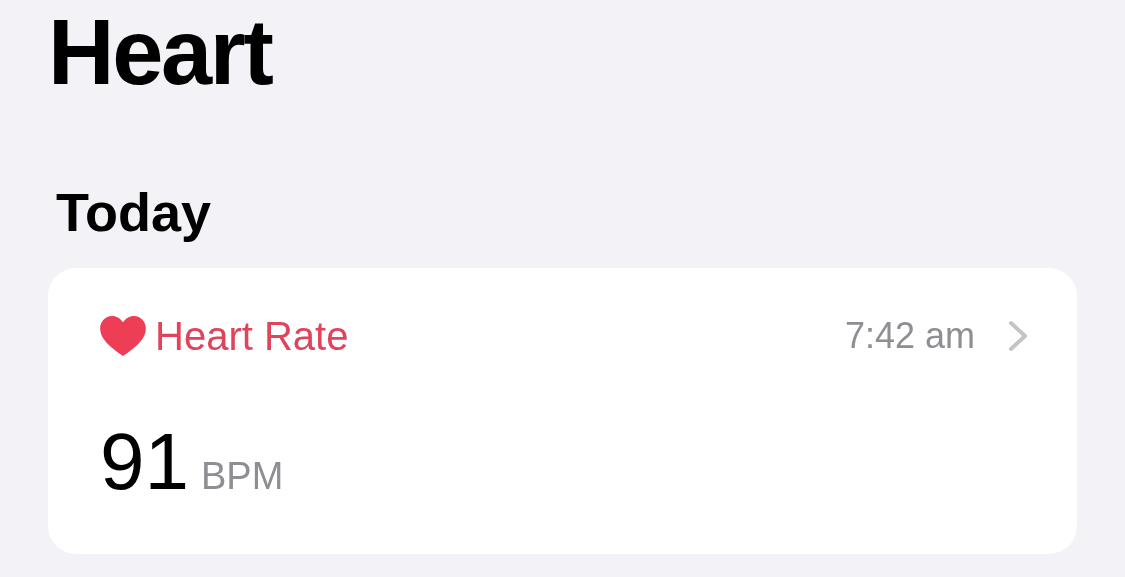 The width and height of the screenshot is (1125, 577). I want to click on chevron-icon, so click(1018, 336).